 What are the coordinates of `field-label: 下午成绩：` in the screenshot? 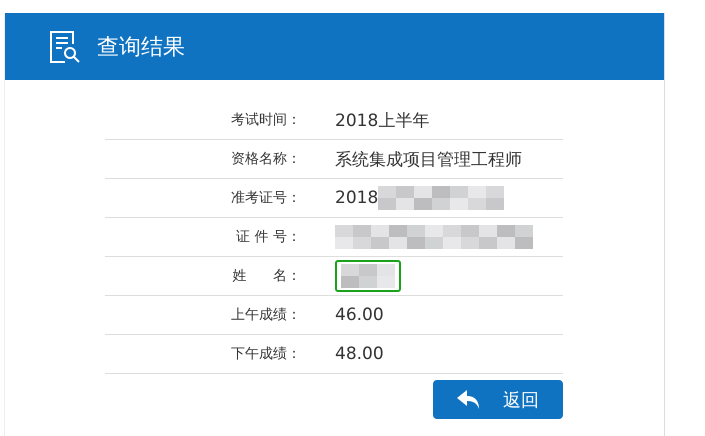 It's located at (265, 354).